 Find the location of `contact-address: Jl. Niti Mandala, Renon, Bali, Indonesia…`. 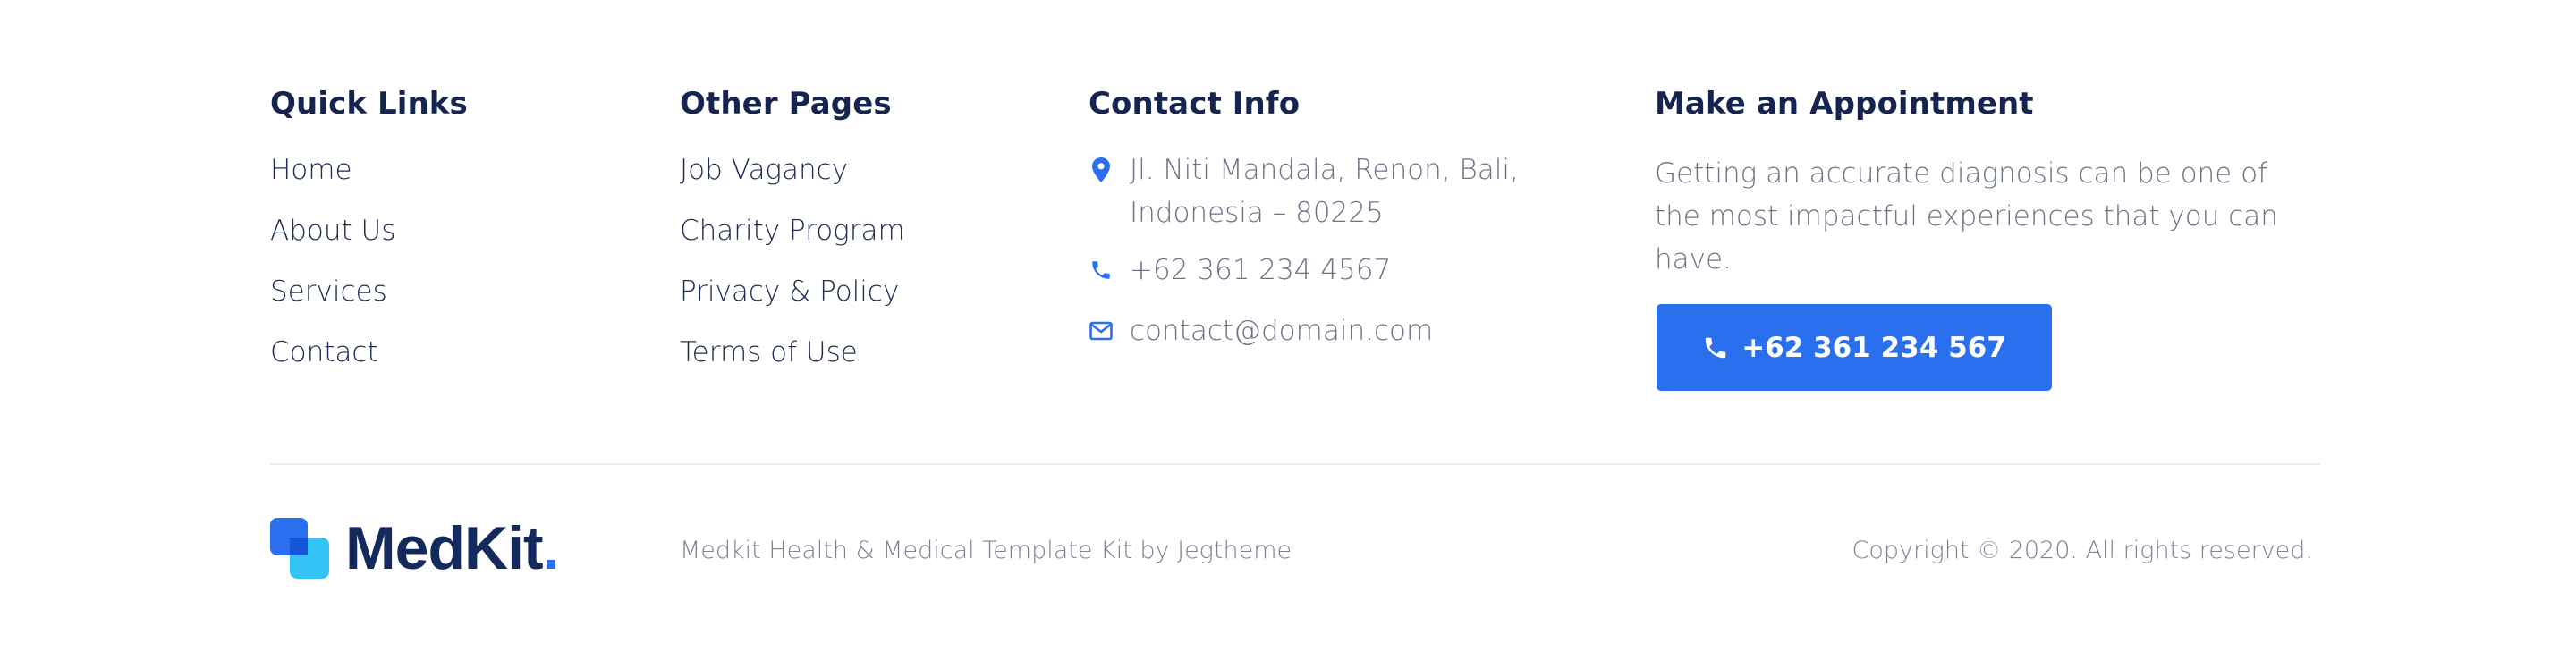

contact-address: Jl. Niti Mandala, Renon, Bali, Indonesia… is located at coordinates (1339, 200).